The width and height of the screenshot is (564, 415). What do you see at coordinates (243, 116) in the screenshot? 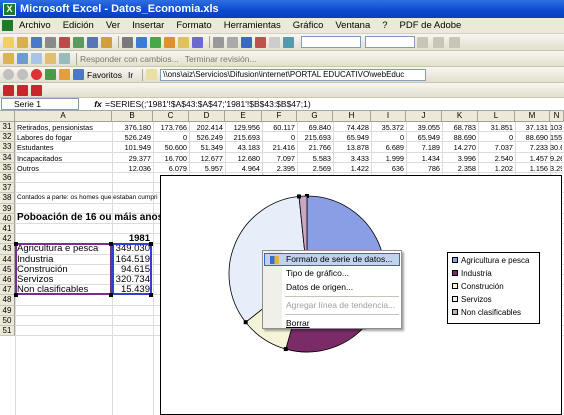
I see `column-header: E` at bounding box center [243, 116].